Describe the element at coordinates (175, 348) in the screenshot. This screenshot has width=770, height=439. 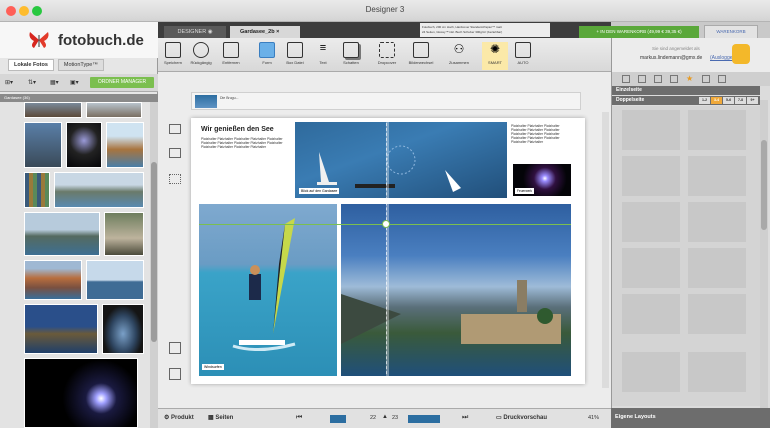
I see `clipboard-icon` at that location.